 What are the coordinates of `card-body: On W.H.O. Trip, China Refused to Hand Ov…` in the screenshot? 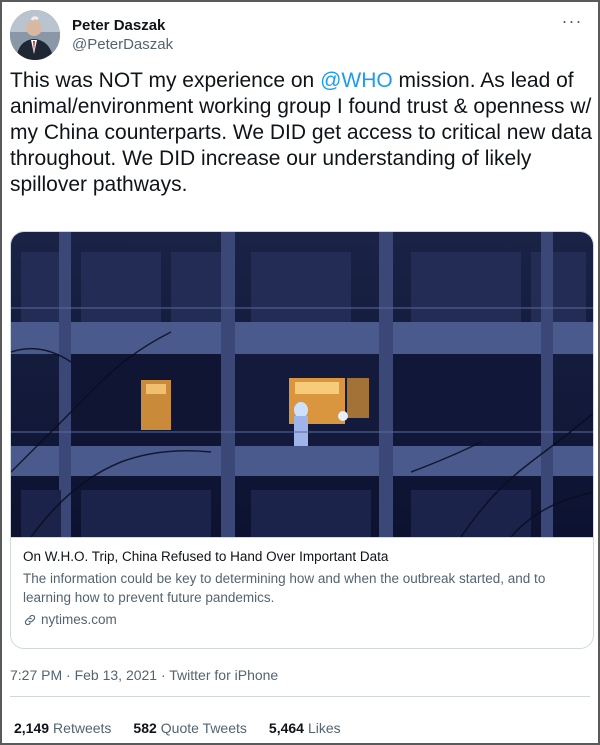 It's located at (302, 592).